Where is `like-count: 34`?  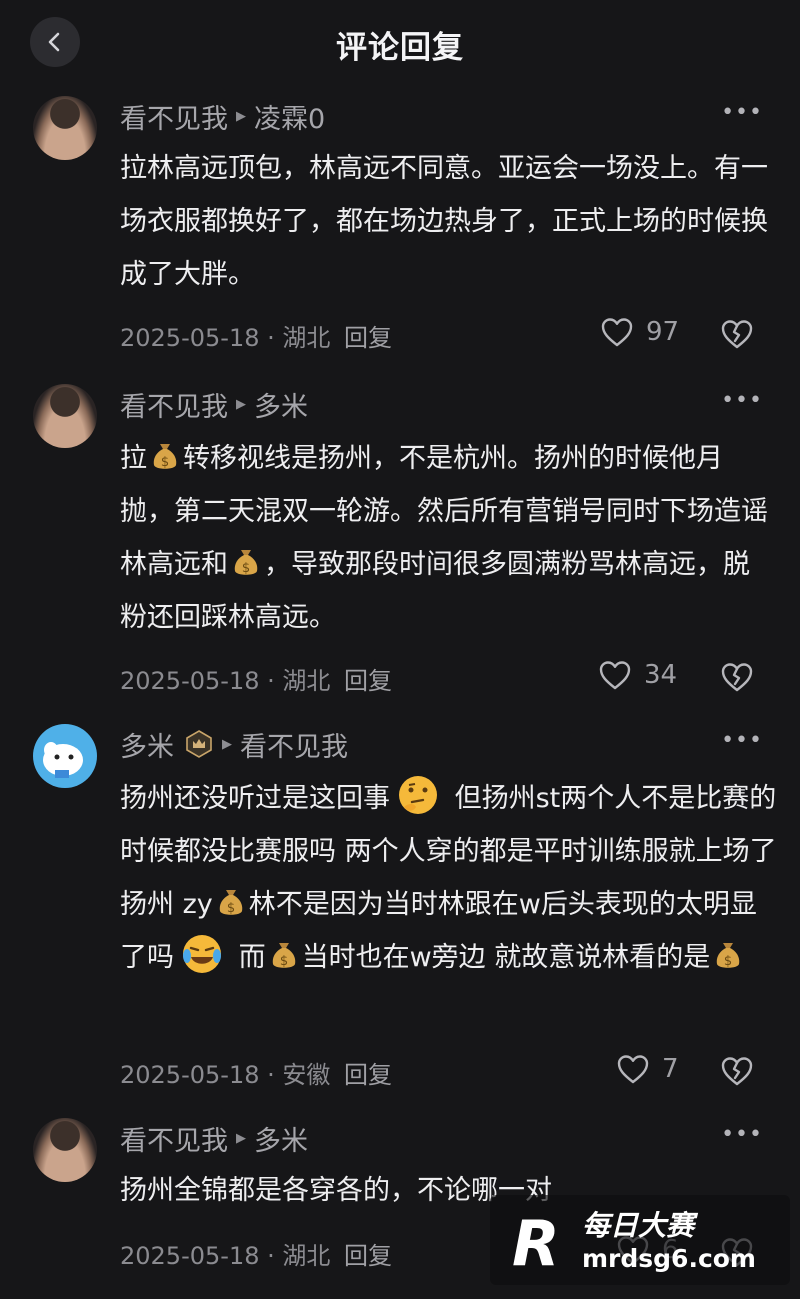 like-count: 34 is located at coordinates (661, 675).